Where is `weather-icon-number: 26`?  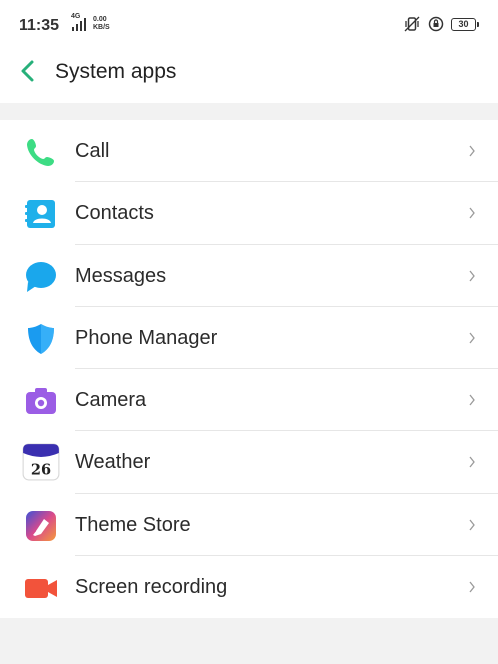 weather-icon-number: 26 is located at coordinates (41, 470).